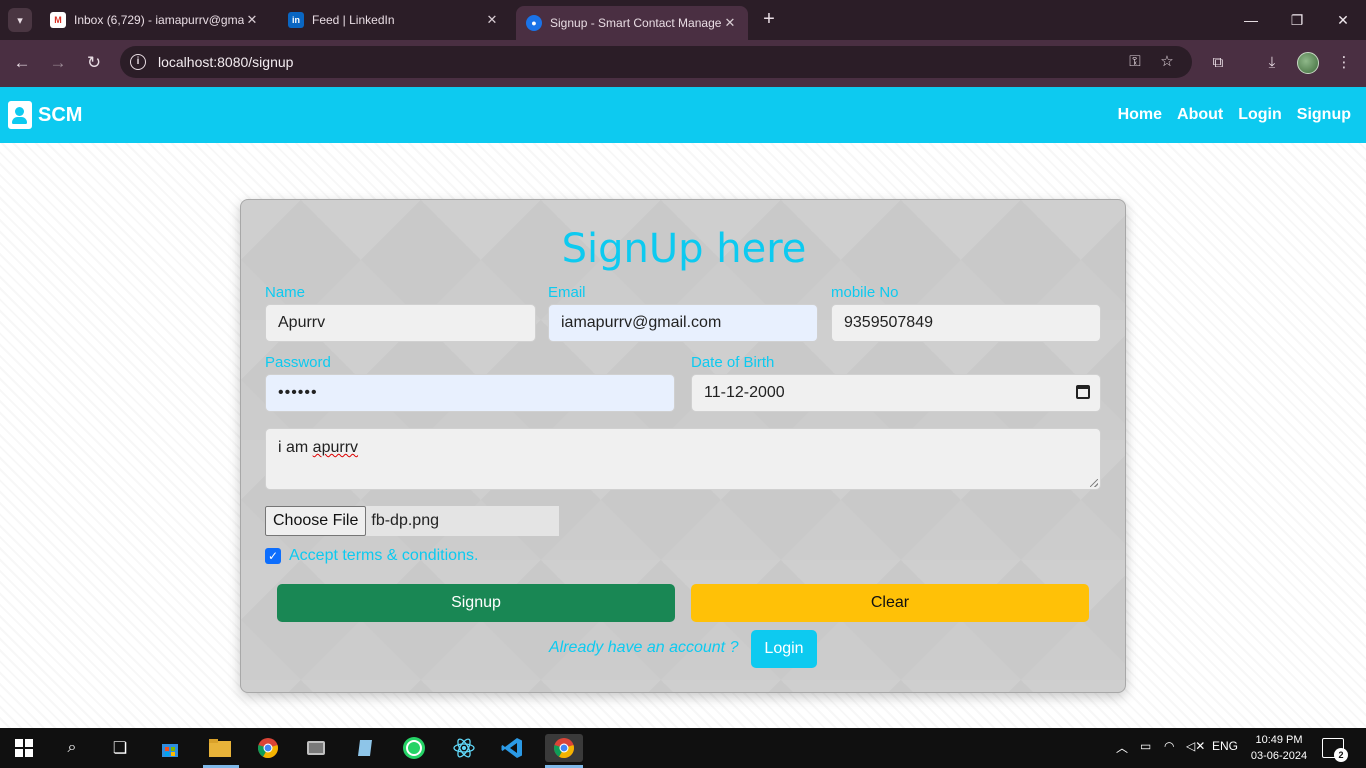 The width and height of the screenshot is (1366, 768). Describe the element at coordinates (1279, 740) in the screenshot. I see `clock-time: 10:49 PM` at that location.